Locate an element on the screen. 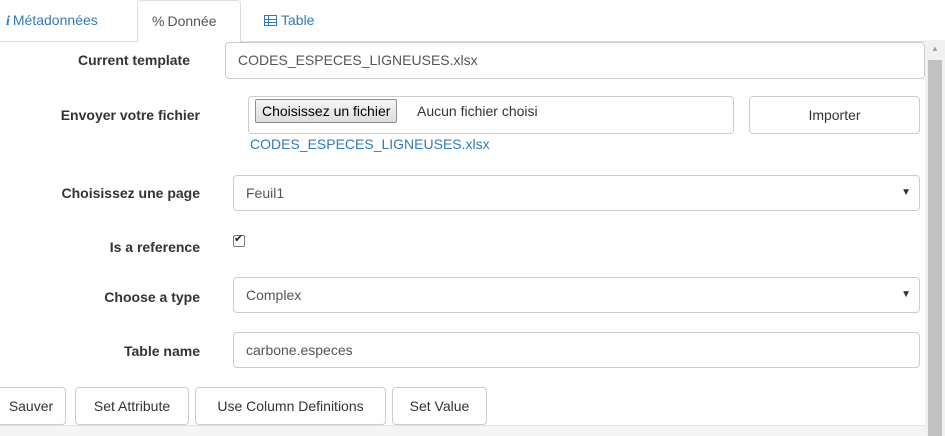 This screenshot has width=945, height=436. tab-label: Métadonnées is located at coordinates (55, 20).